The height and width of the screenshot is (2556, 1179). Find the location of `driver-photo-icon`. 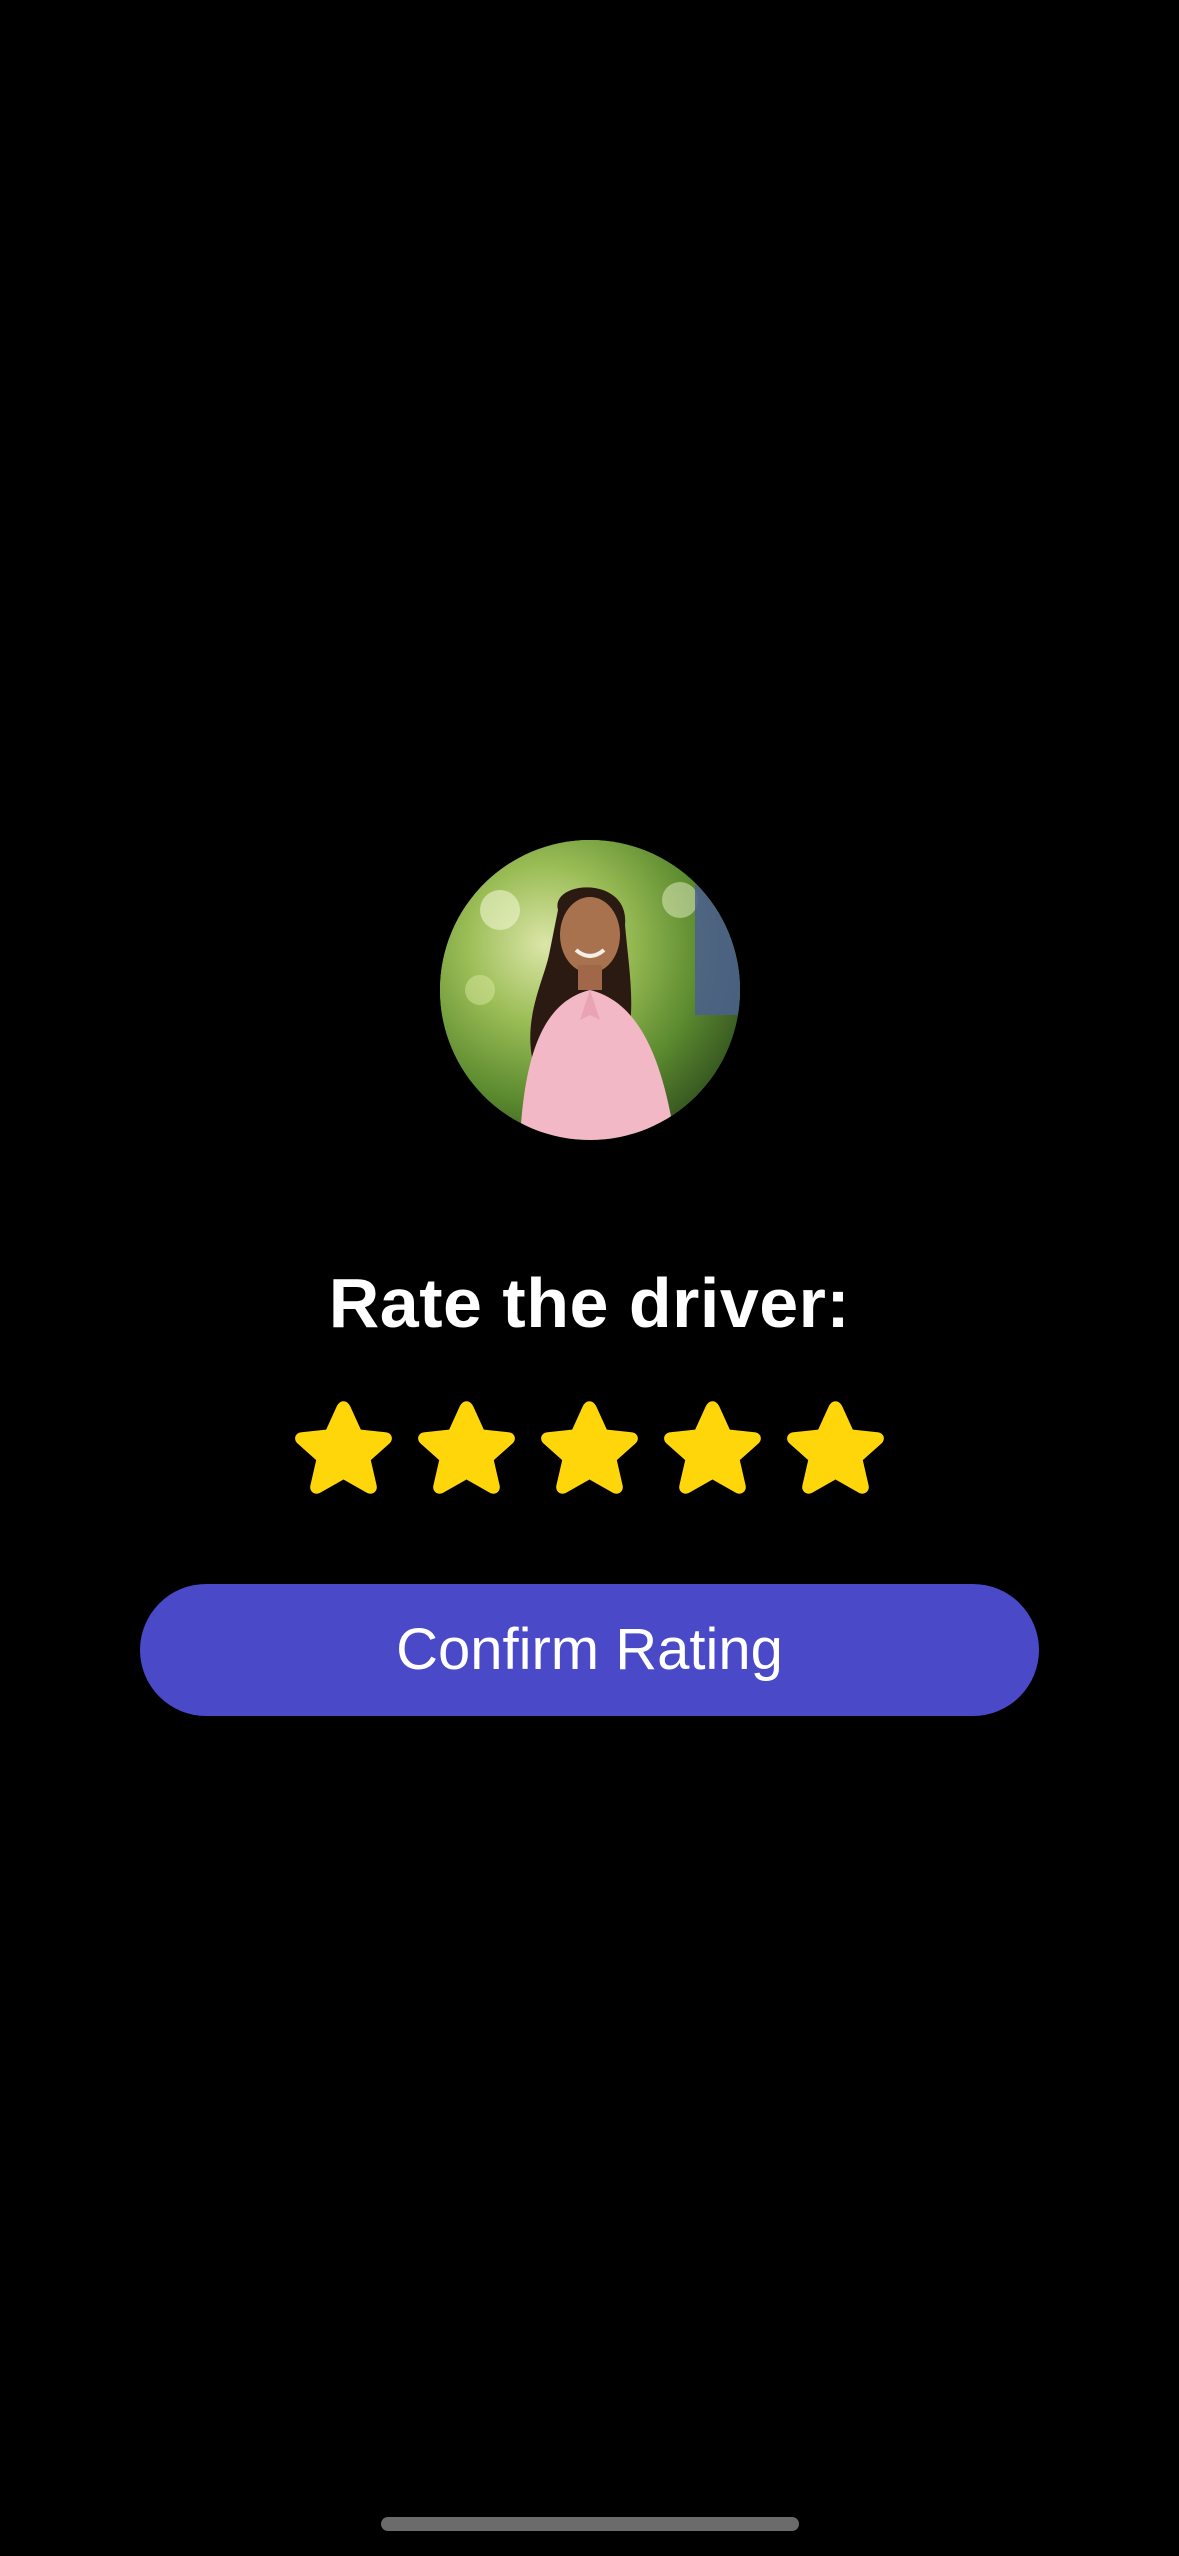

driver-photo-icon is located at coordinates (590, 990).